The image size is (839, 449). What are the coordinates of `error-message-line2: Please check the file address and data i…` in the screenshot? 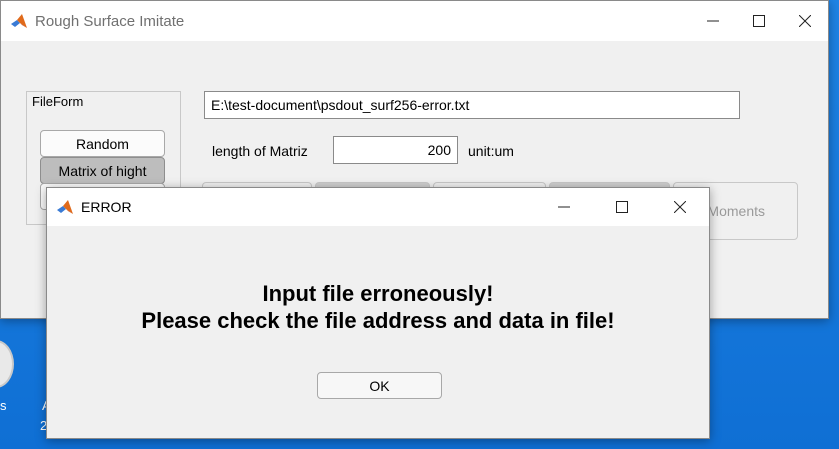 It's located at (378, 320).